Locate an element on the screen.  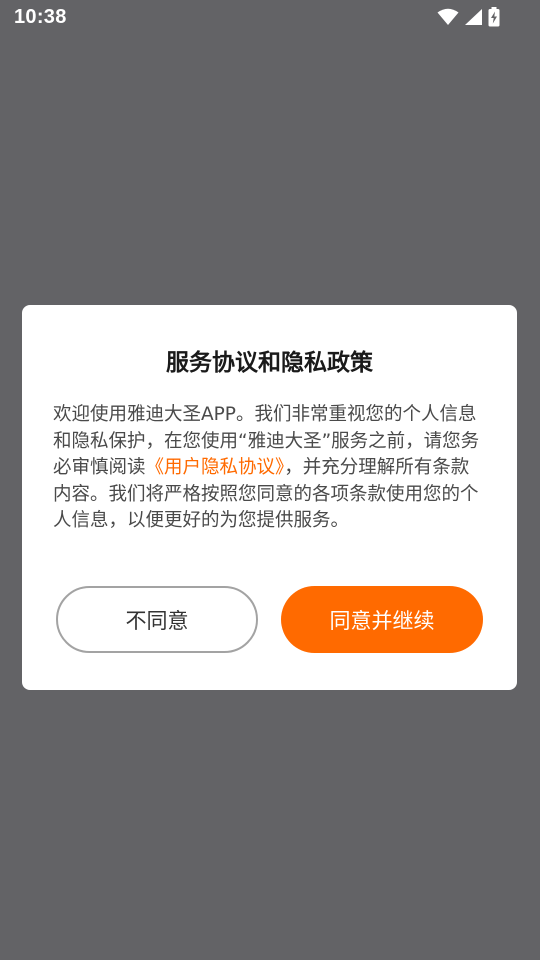
status-icons is located at coordinates (468, 17).